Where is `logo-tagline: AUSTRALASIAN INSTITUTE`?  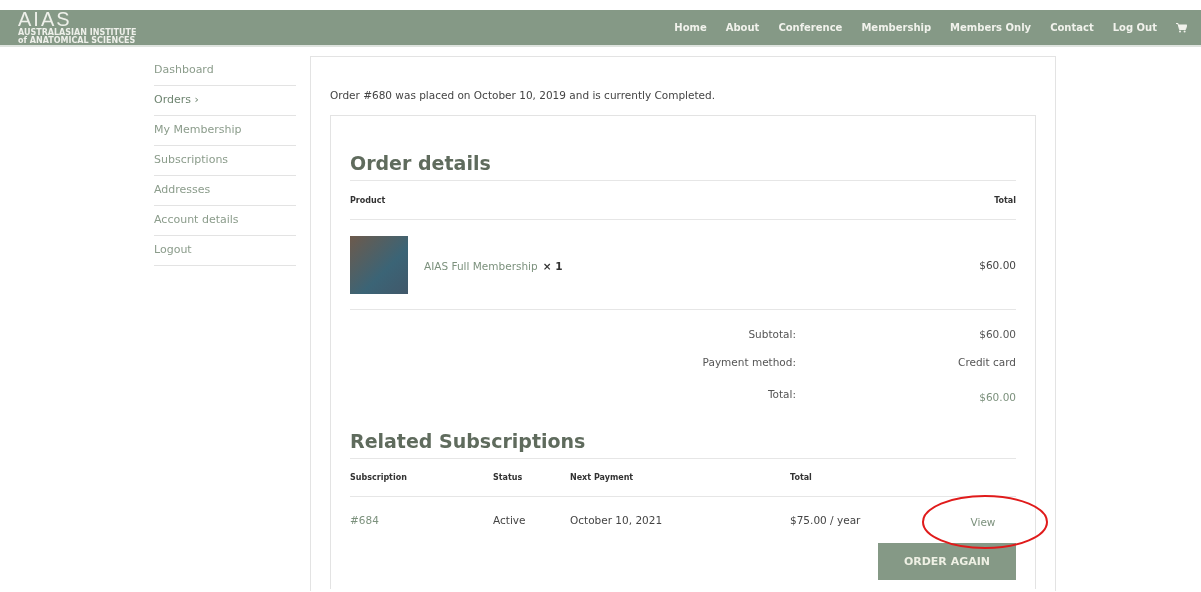 logo-tagline: AUSTRALASIAN INSTITUTE is located at coordinates (77, 33).